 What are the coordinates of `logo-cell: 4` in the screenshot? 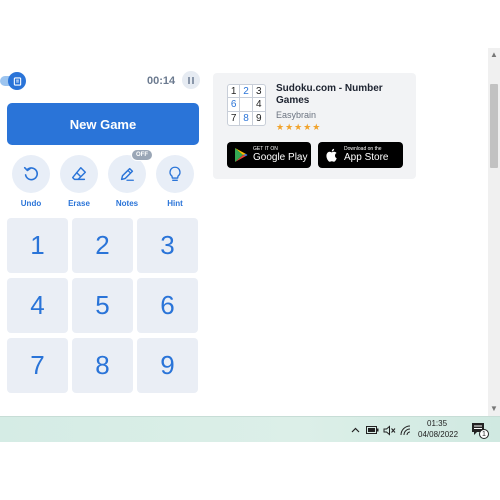 It's located at (258, 105).